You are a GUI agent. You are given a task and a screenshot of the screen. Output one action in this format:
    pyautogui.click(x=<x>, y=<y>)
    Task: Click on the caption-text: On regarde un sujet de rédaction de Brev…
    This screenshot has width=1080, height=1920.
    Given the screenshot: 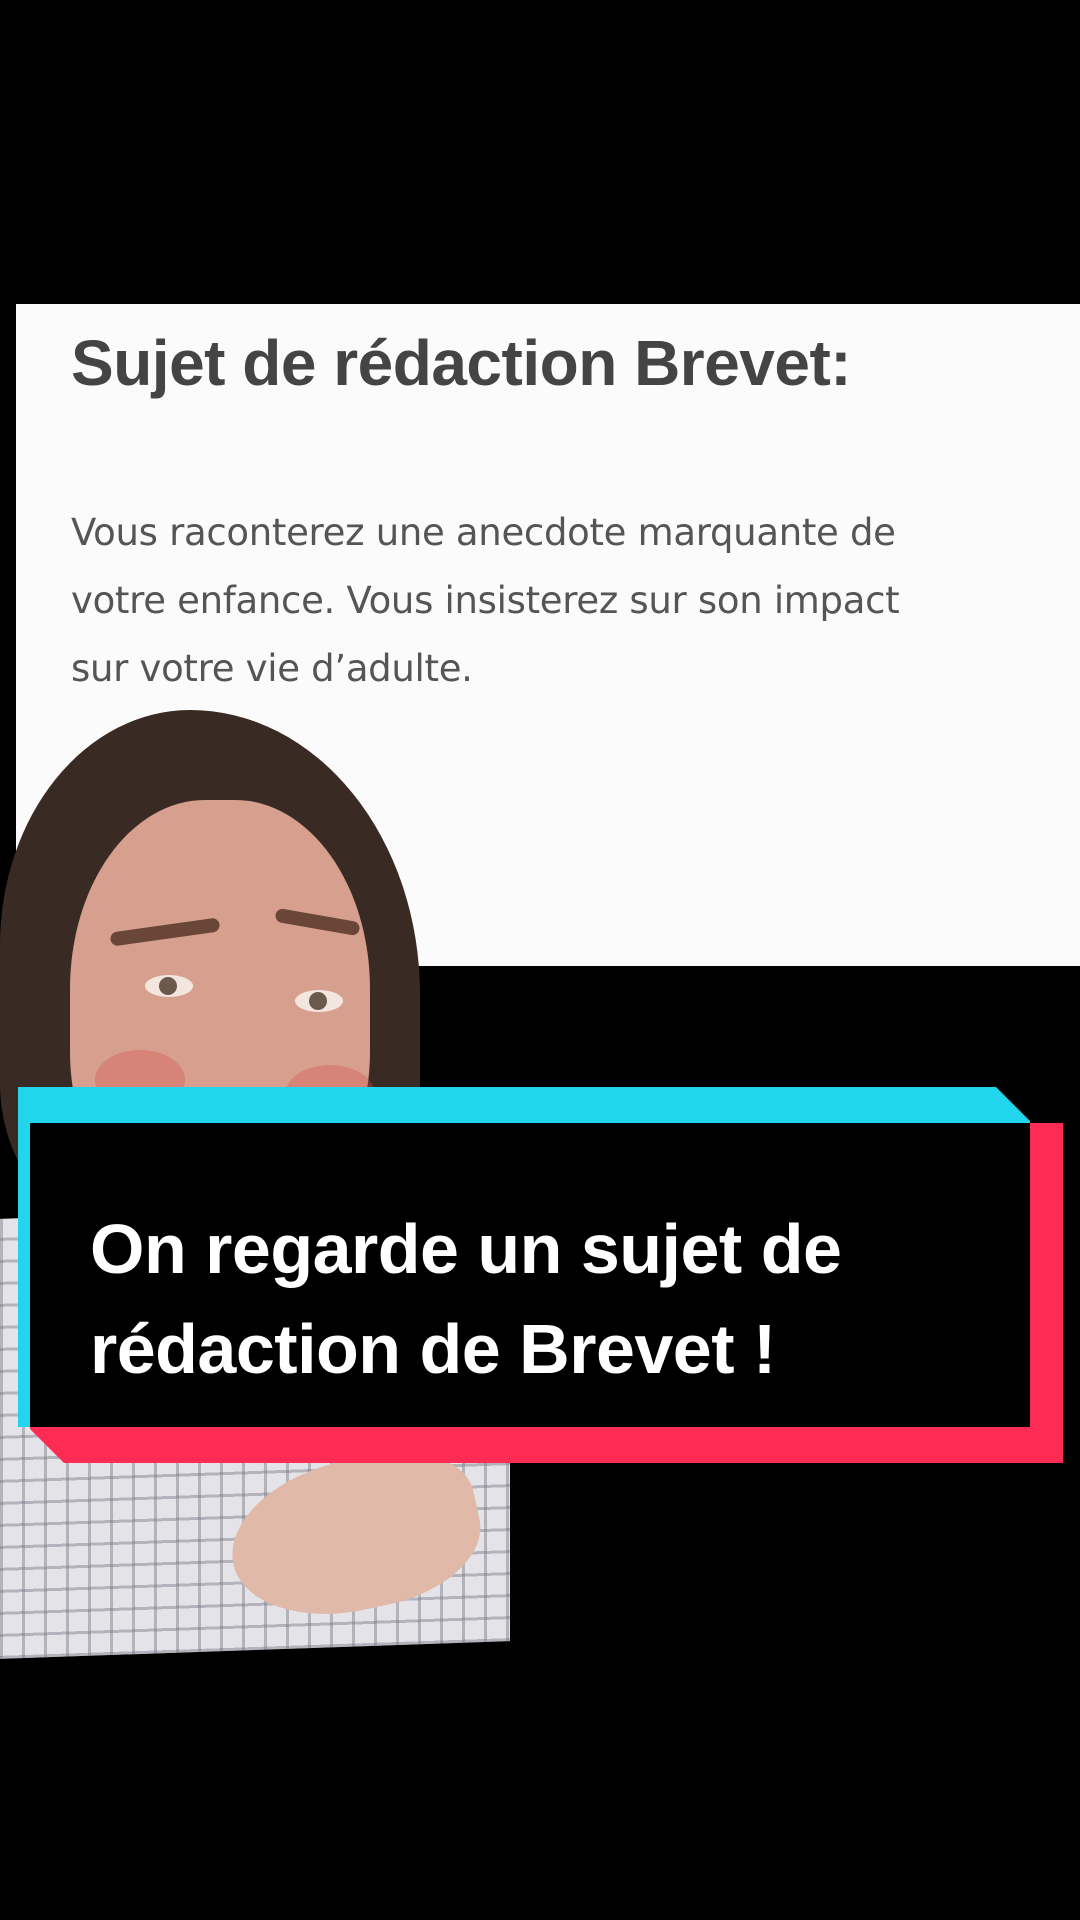 What is the action you would take?
    pyautogui.click(x=466, y=1299)
    